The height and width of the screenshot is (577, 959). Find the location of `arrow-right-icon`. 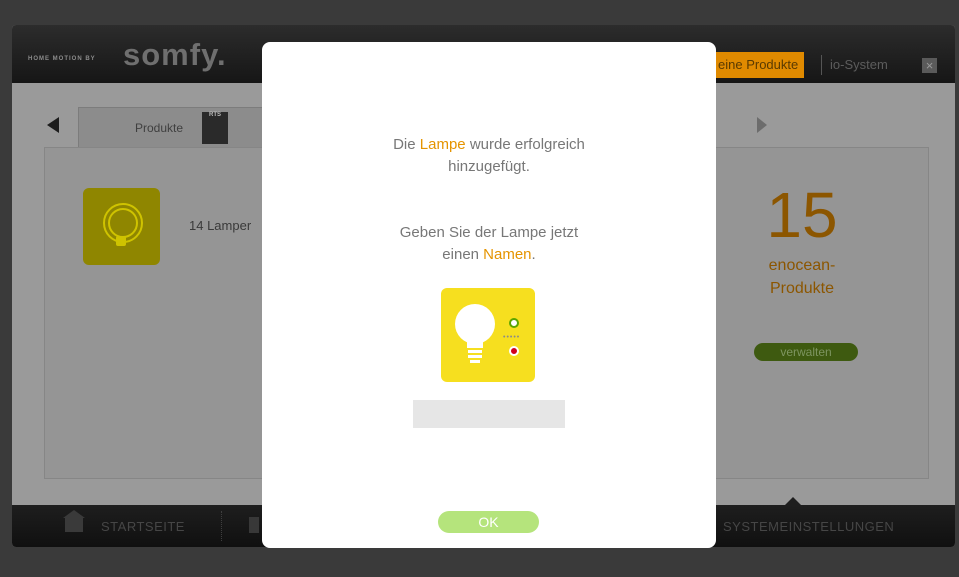

arrow-right-icon is located at coordinates (762, 125).